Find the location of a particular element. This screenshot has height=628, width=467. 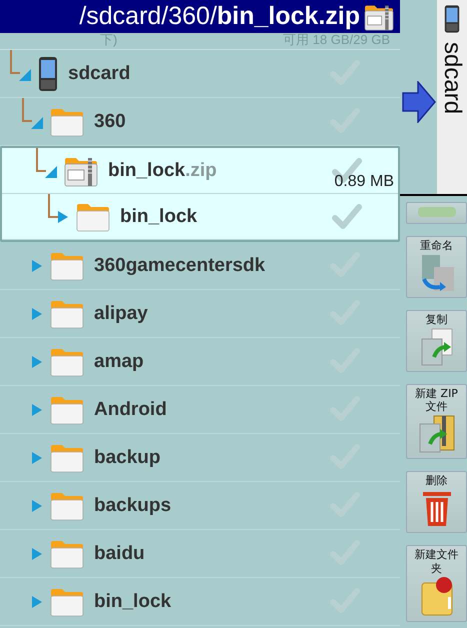

item-name: Android is located at coordinates (130, 409).